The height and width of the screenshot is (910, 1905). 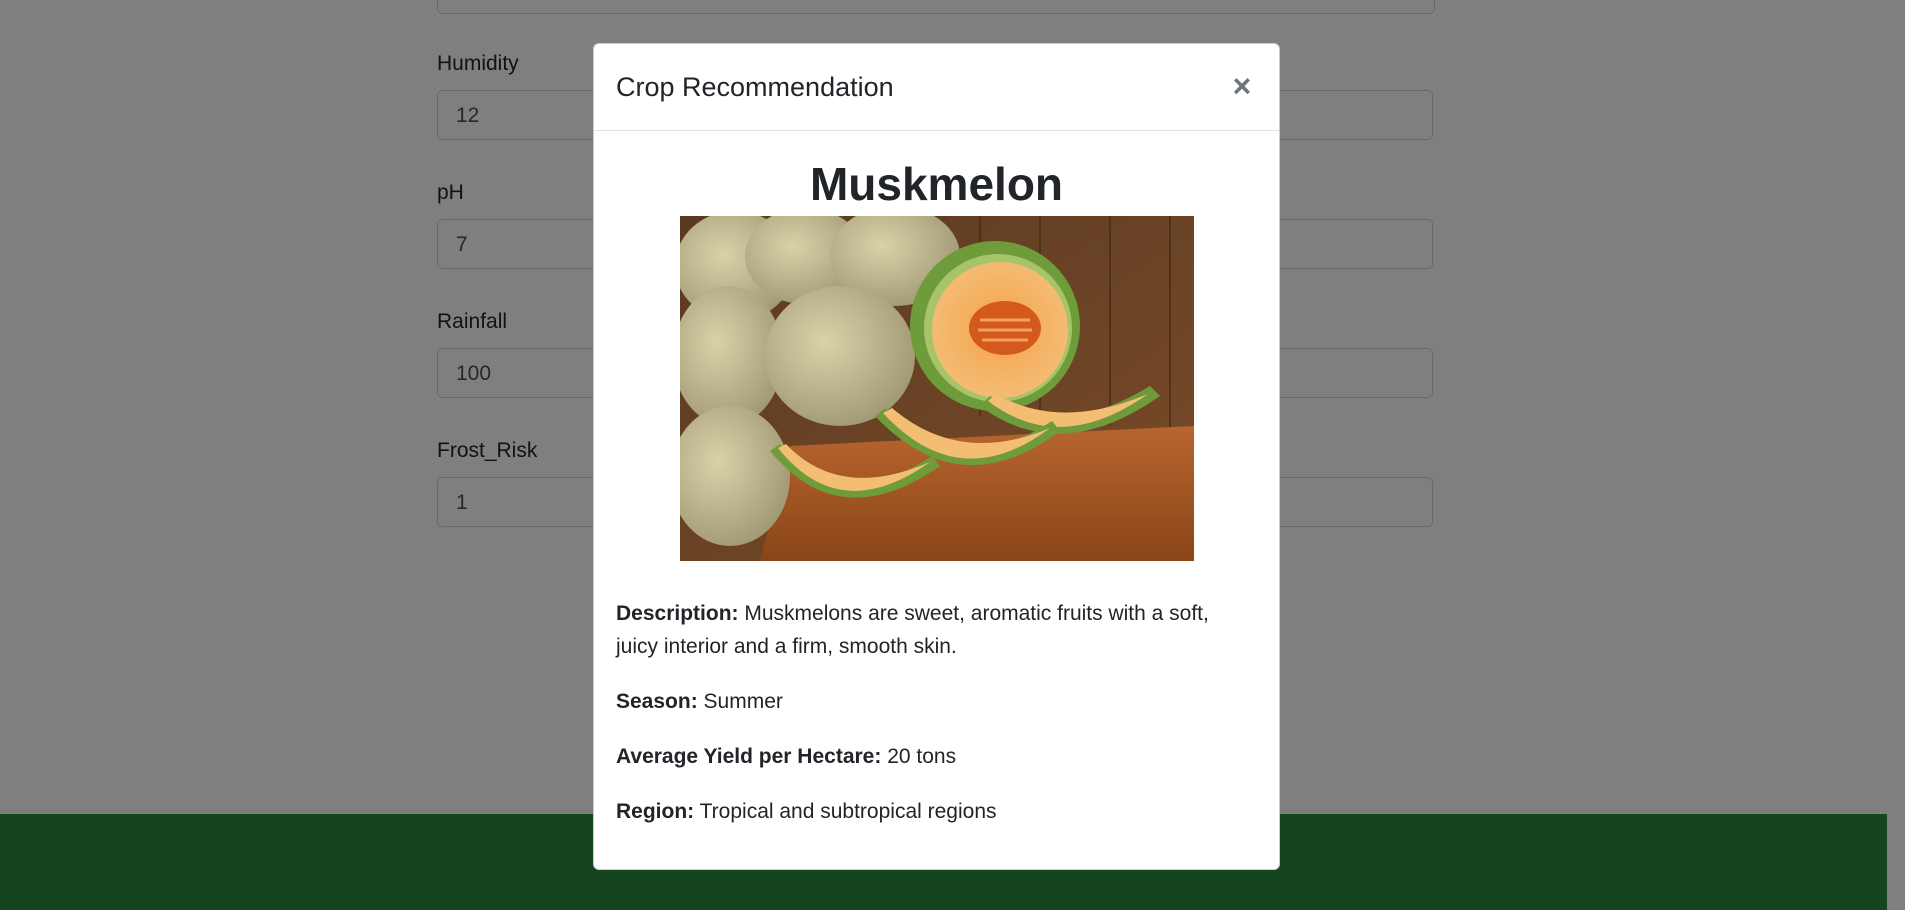 I want to click on region-paragraph: Region: Tropical and subtropical regions, so click(x=936, y=811).